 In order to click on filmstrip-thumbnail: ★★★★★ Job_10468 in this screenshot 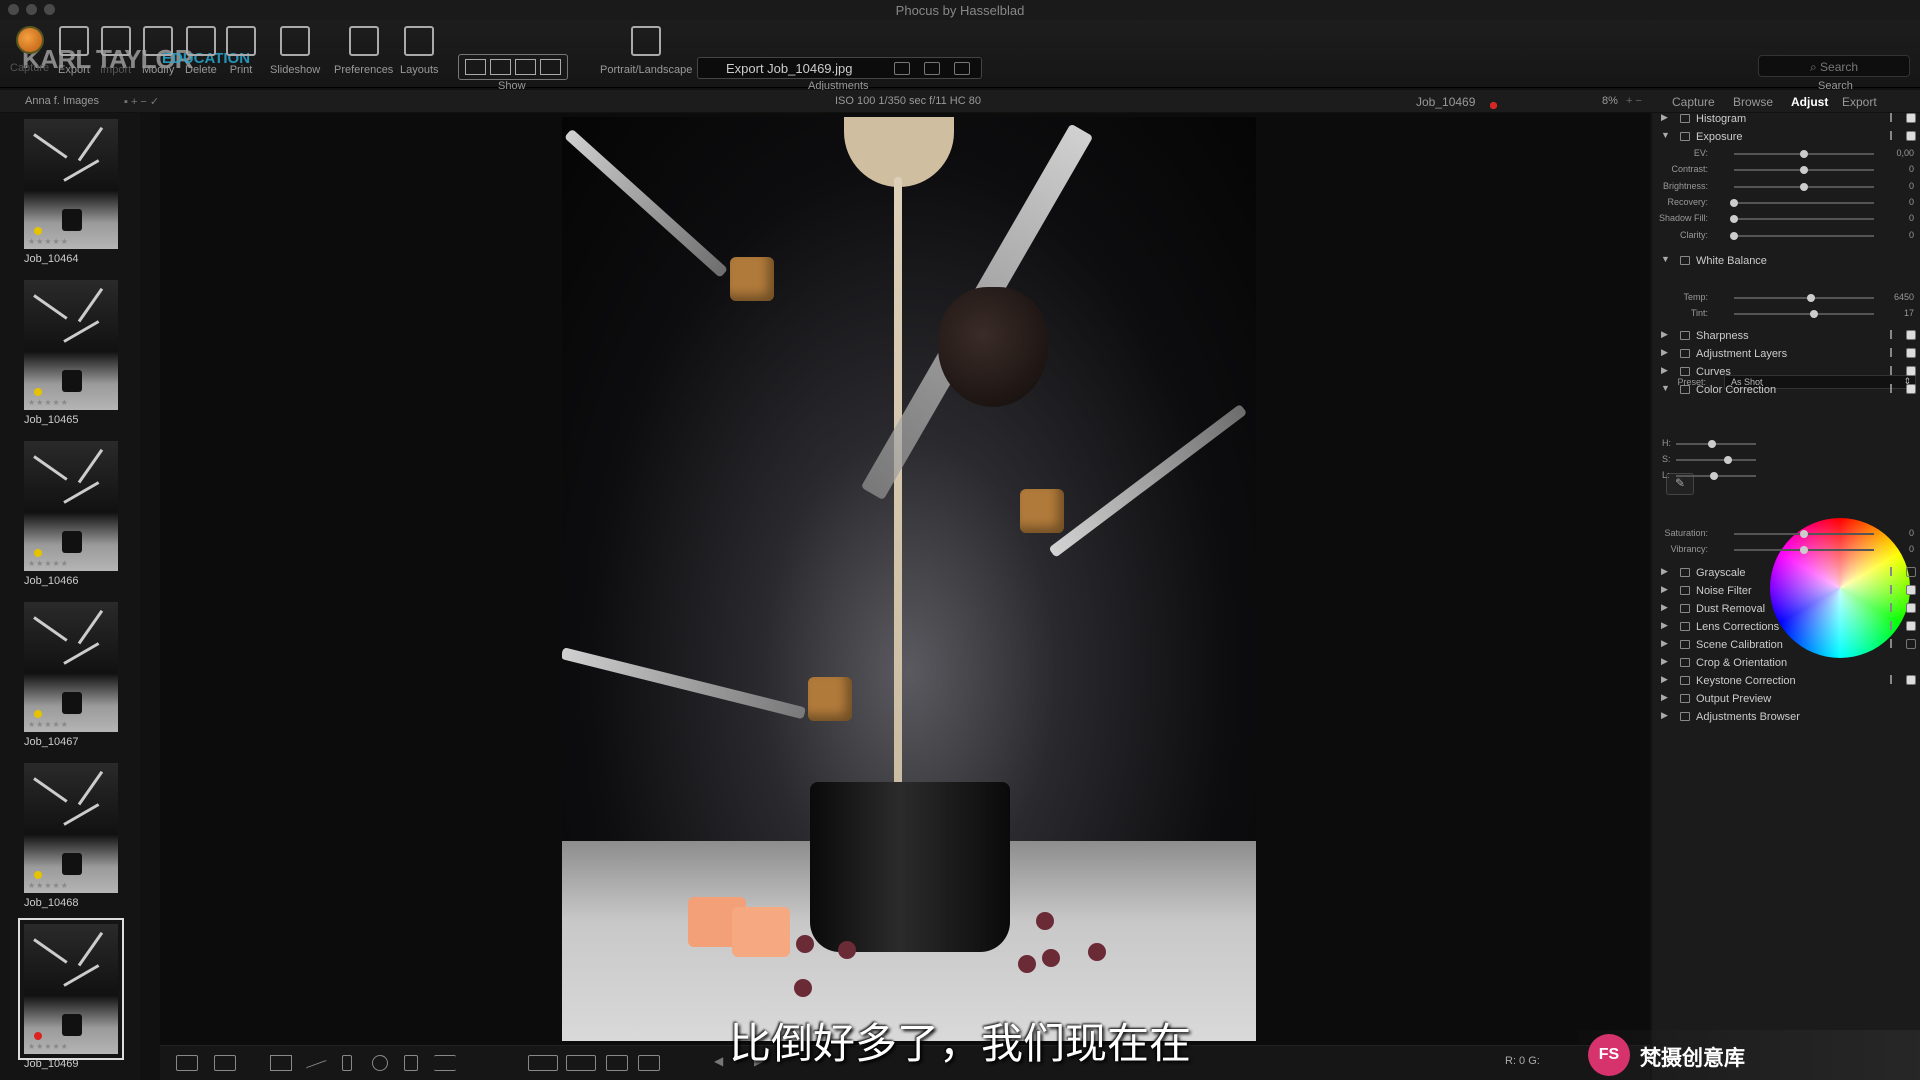, I will do `click(71, 836)`.